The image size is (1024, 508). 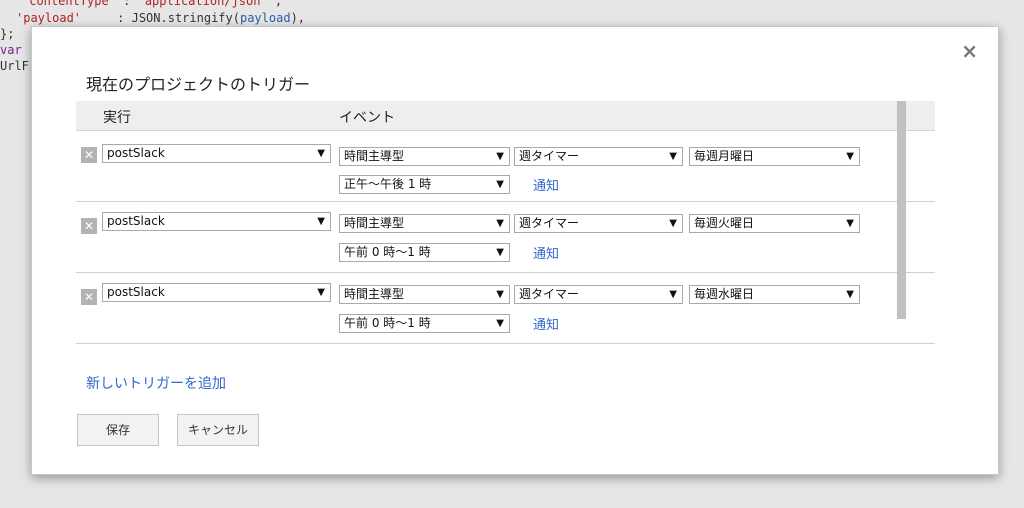 I want to click on cancel-button: キャンセル, so click(x=218, y=430).